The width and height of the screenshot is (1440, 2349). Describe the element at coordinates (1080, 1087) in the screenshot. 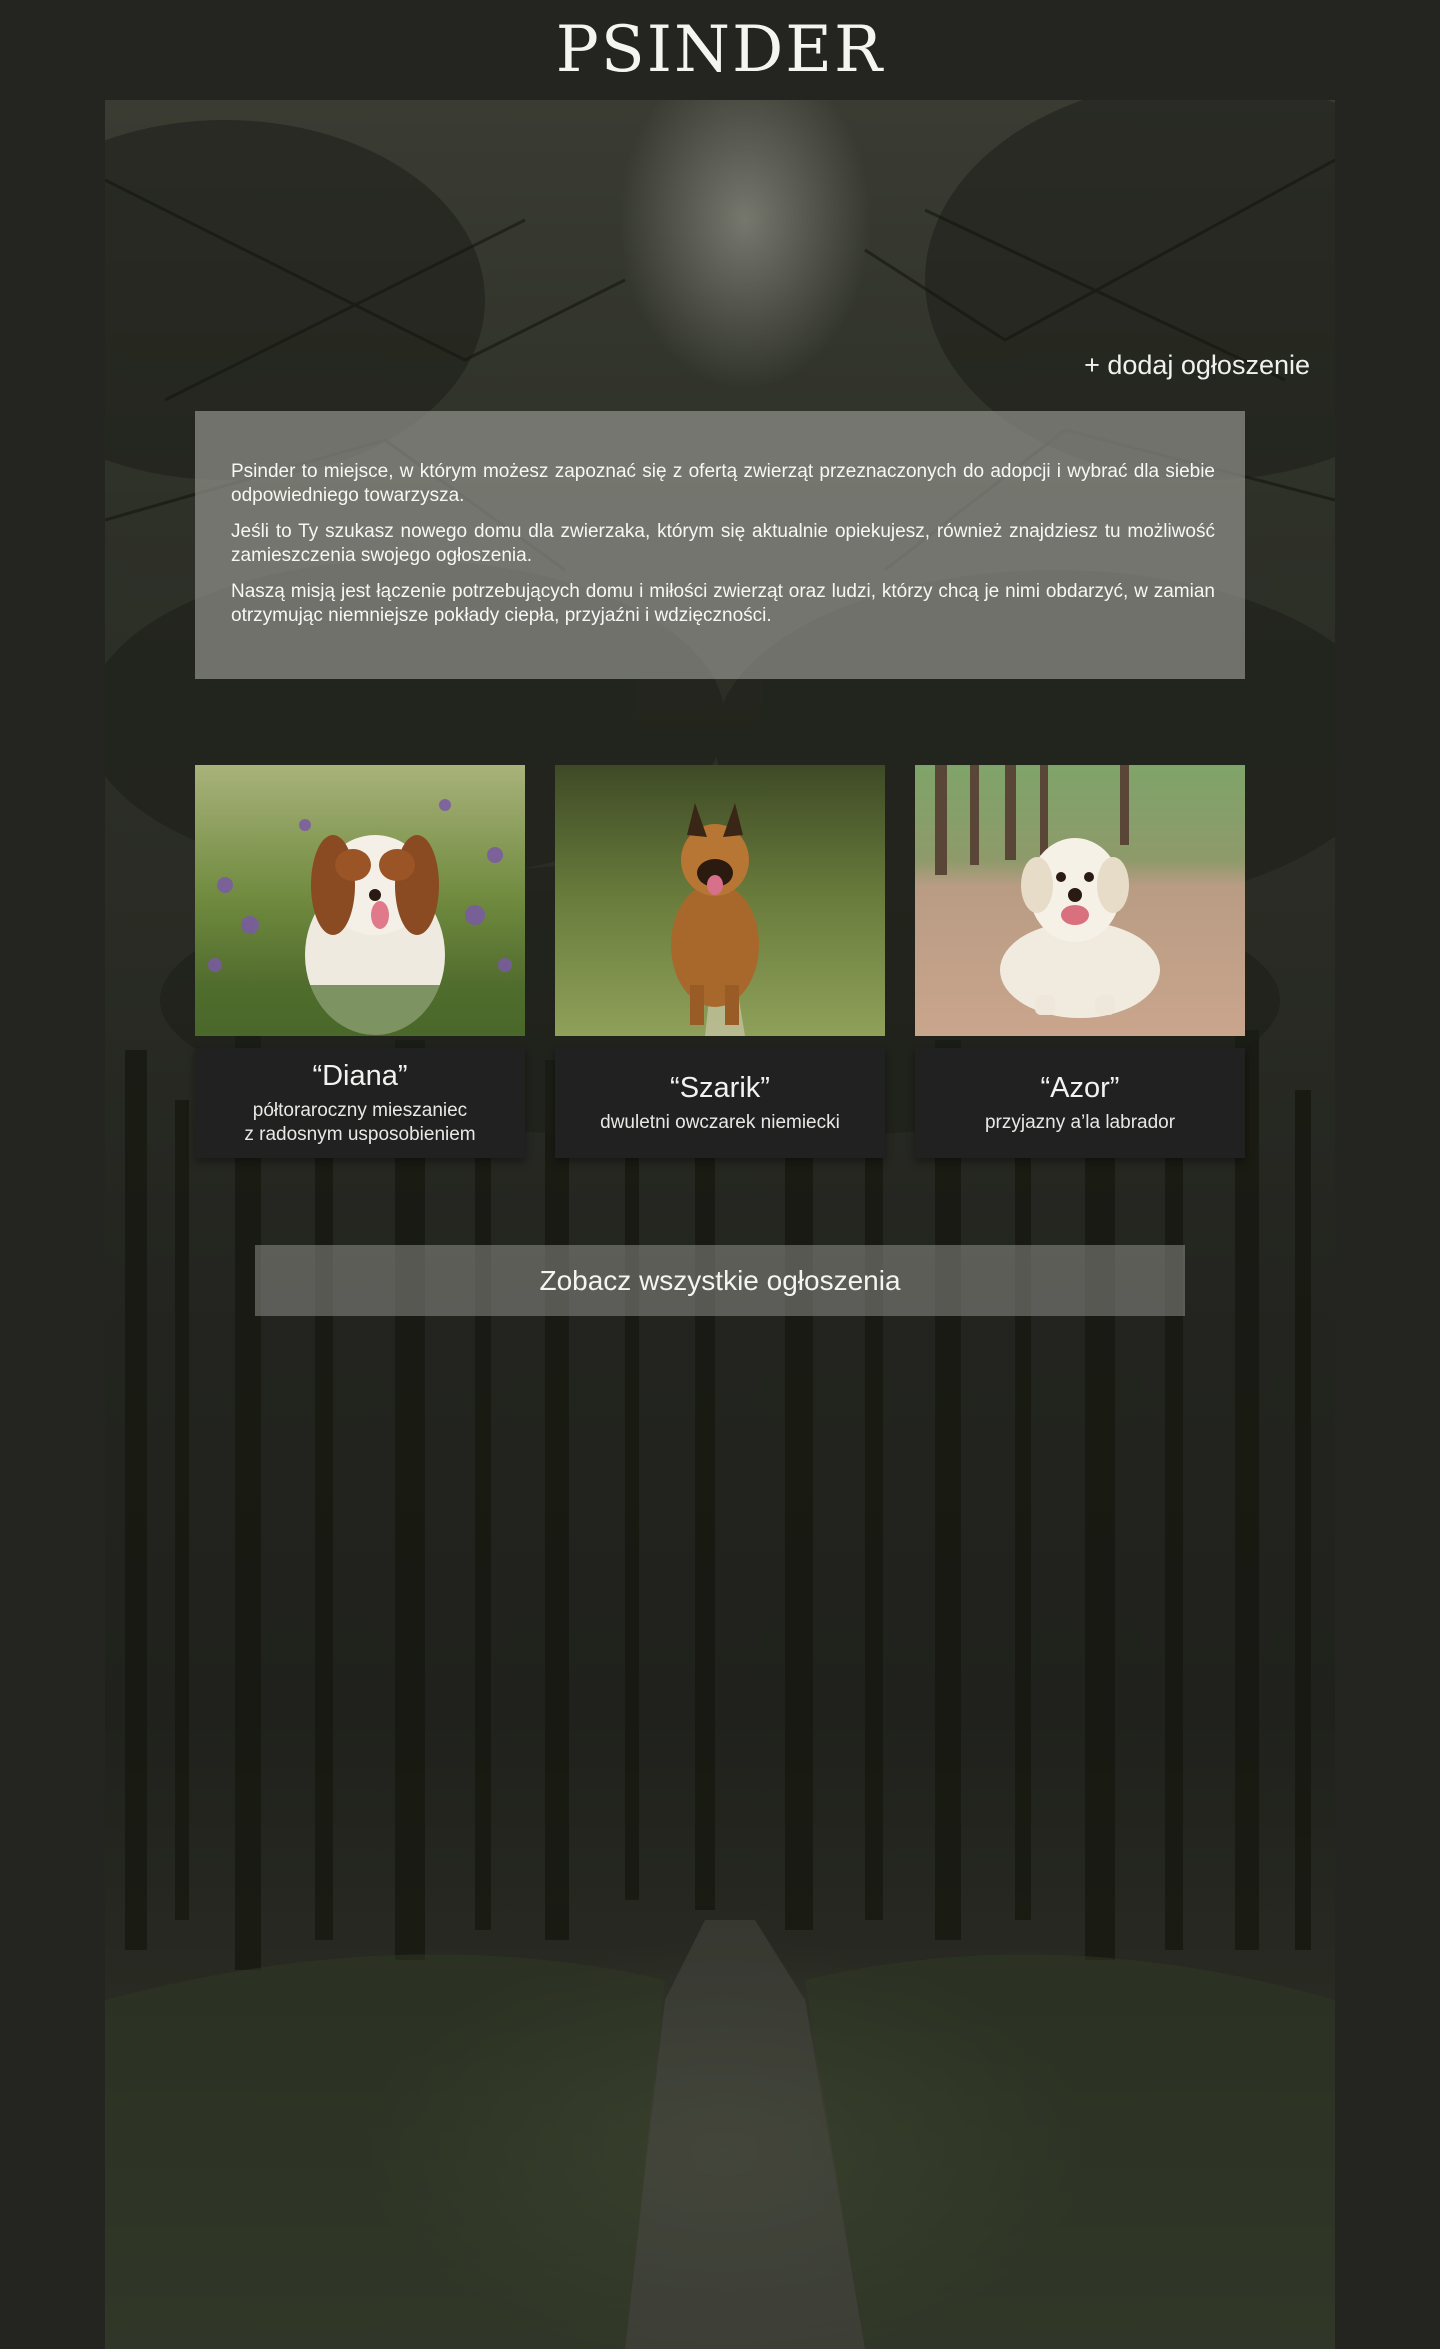

I see `dog-name: “Azor”` at that location.